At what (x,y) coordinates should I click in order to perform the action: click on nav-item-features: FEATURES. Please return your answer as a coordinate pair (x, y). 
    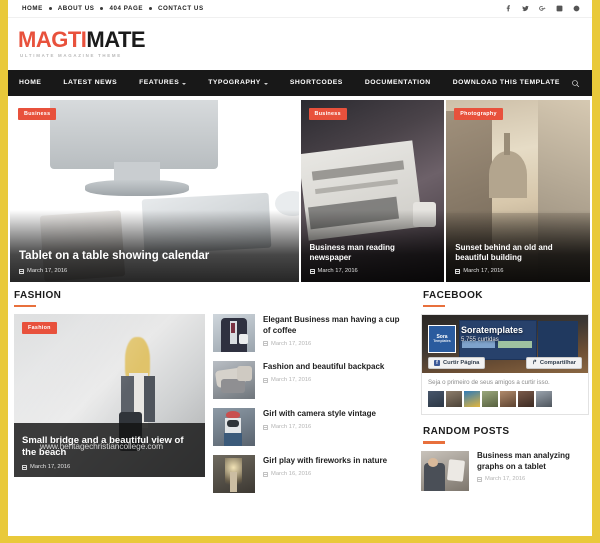
    Looking at the image, I should click on (162, 83).